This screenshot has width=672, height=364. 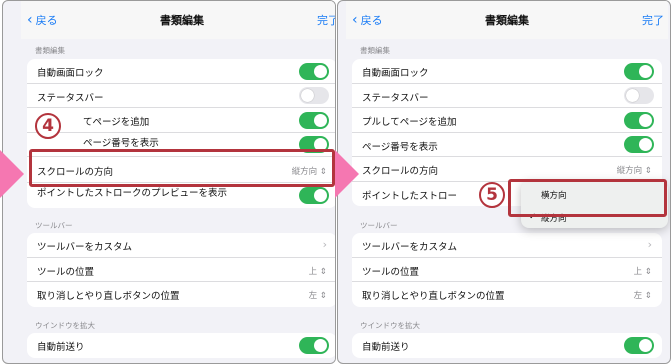 What do you see at coordinates (410, 196) in the screenshot?
I see `row-label: ポイントしたストロー` at bounding box center [410, 196].